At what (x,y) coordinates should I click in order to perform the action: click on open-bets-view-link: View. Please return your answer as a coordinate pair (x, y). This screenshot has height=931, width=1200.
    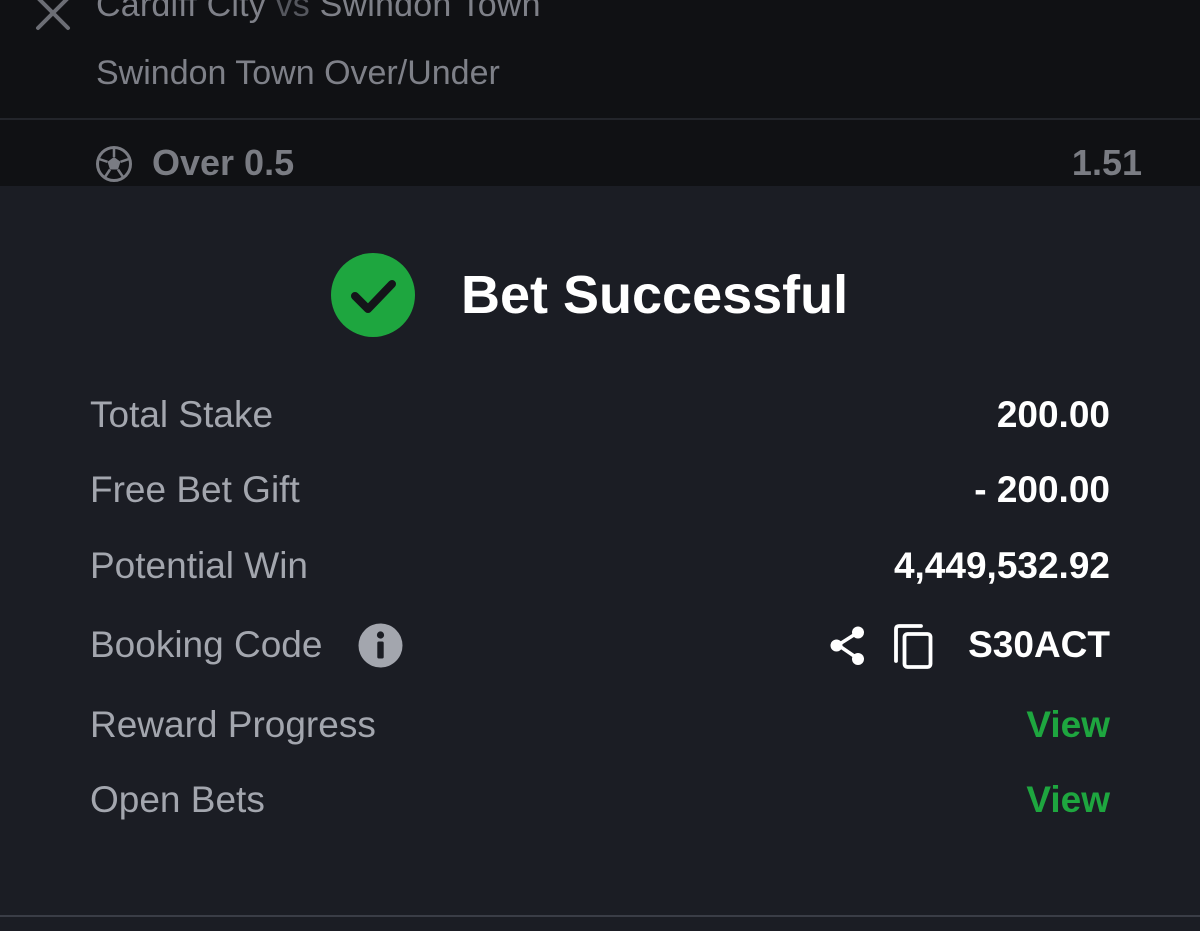
    Looking at the image, I should click on (1068, 800).